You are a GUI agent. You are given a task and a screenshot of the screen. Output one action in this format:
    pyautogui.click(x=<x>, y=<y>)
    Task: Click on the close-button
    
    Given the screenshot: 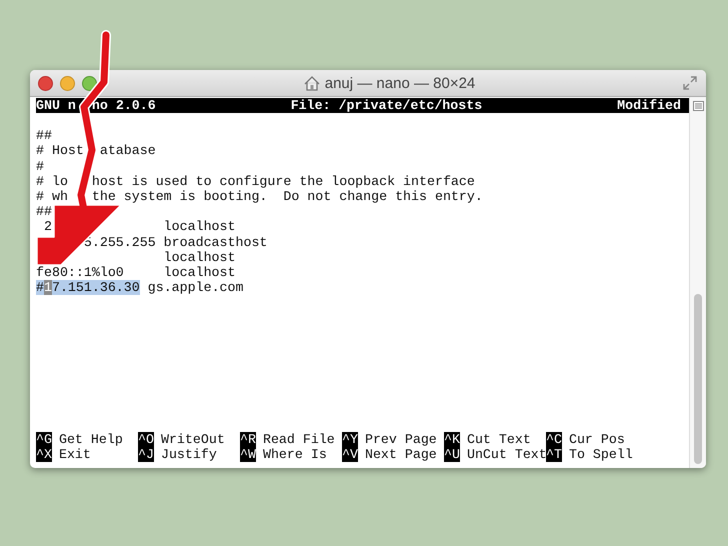 What is the action you would take?
    pyautogui.click(x=45, y=83)
    